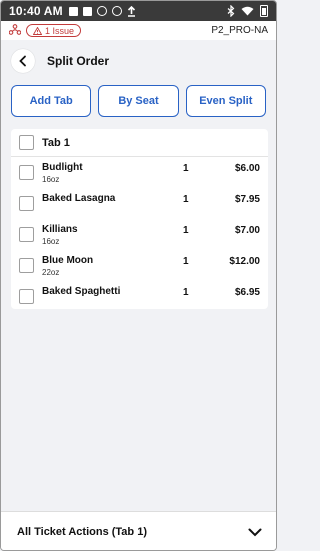  I want to click on chevron-left-icon, so click(22, 61).